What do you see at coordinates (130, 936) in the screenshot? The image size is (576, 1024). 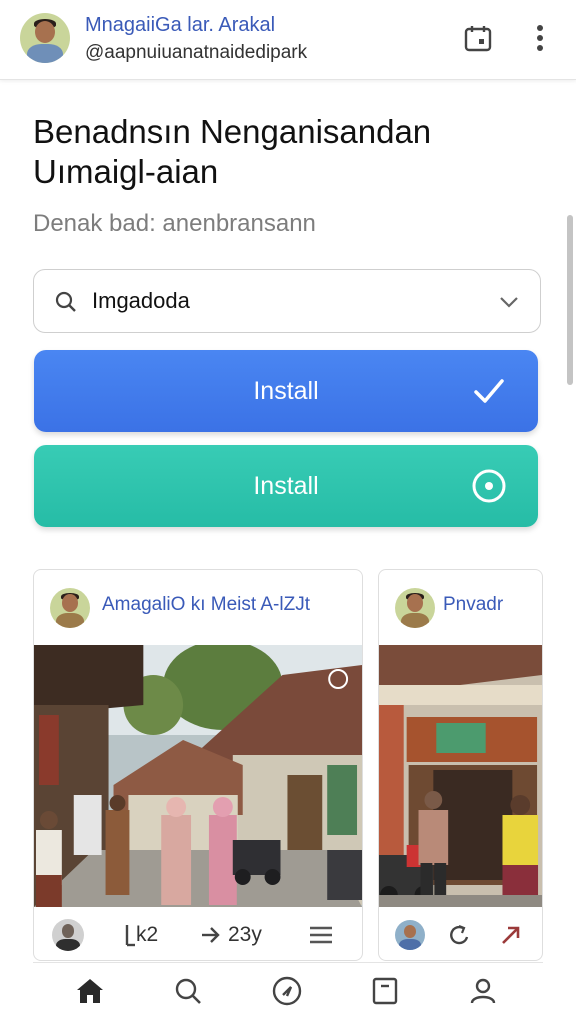 I see `share-icon` at bounding box center [130, 936].